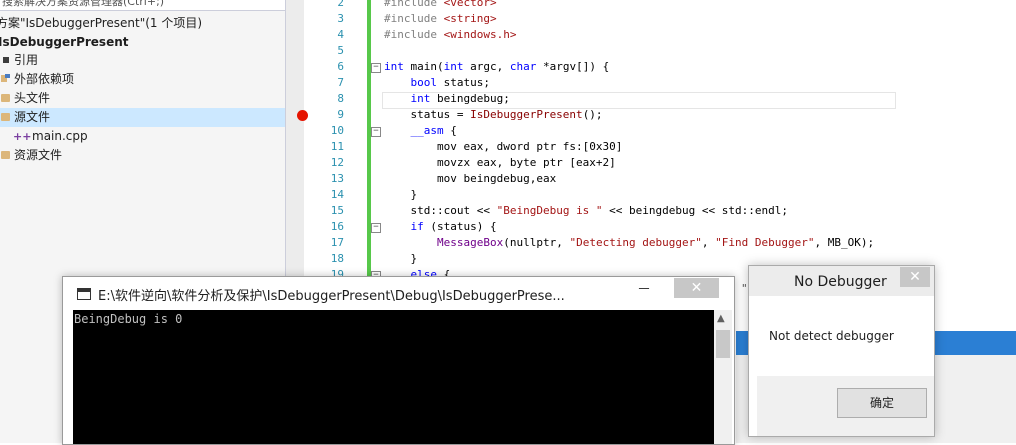 The height and width of the screenshot is (445, 1016). I want to click on tree-item-label: 头文件, so click(32, 98).